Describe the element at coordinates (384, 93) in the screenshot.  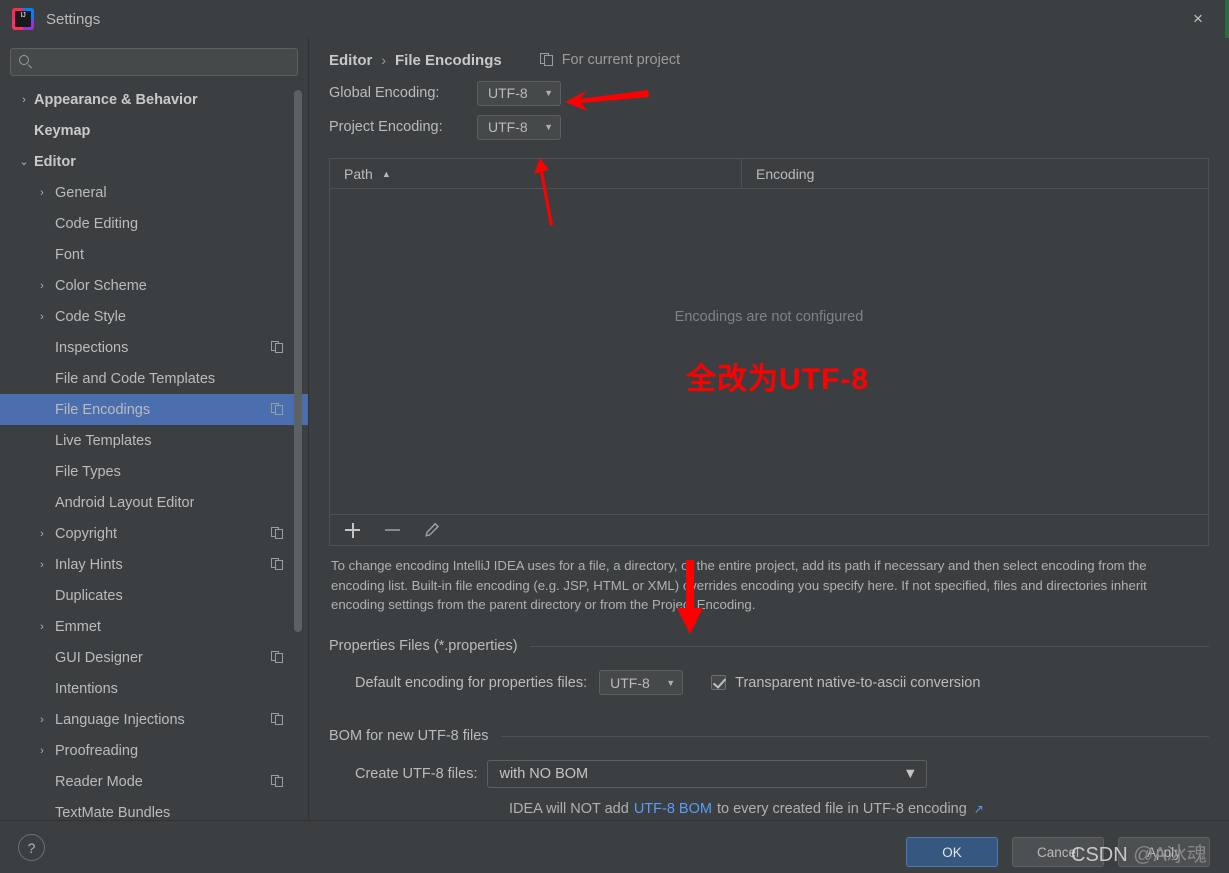
I see `global-encoding-label: Global Encoding:` at that location.